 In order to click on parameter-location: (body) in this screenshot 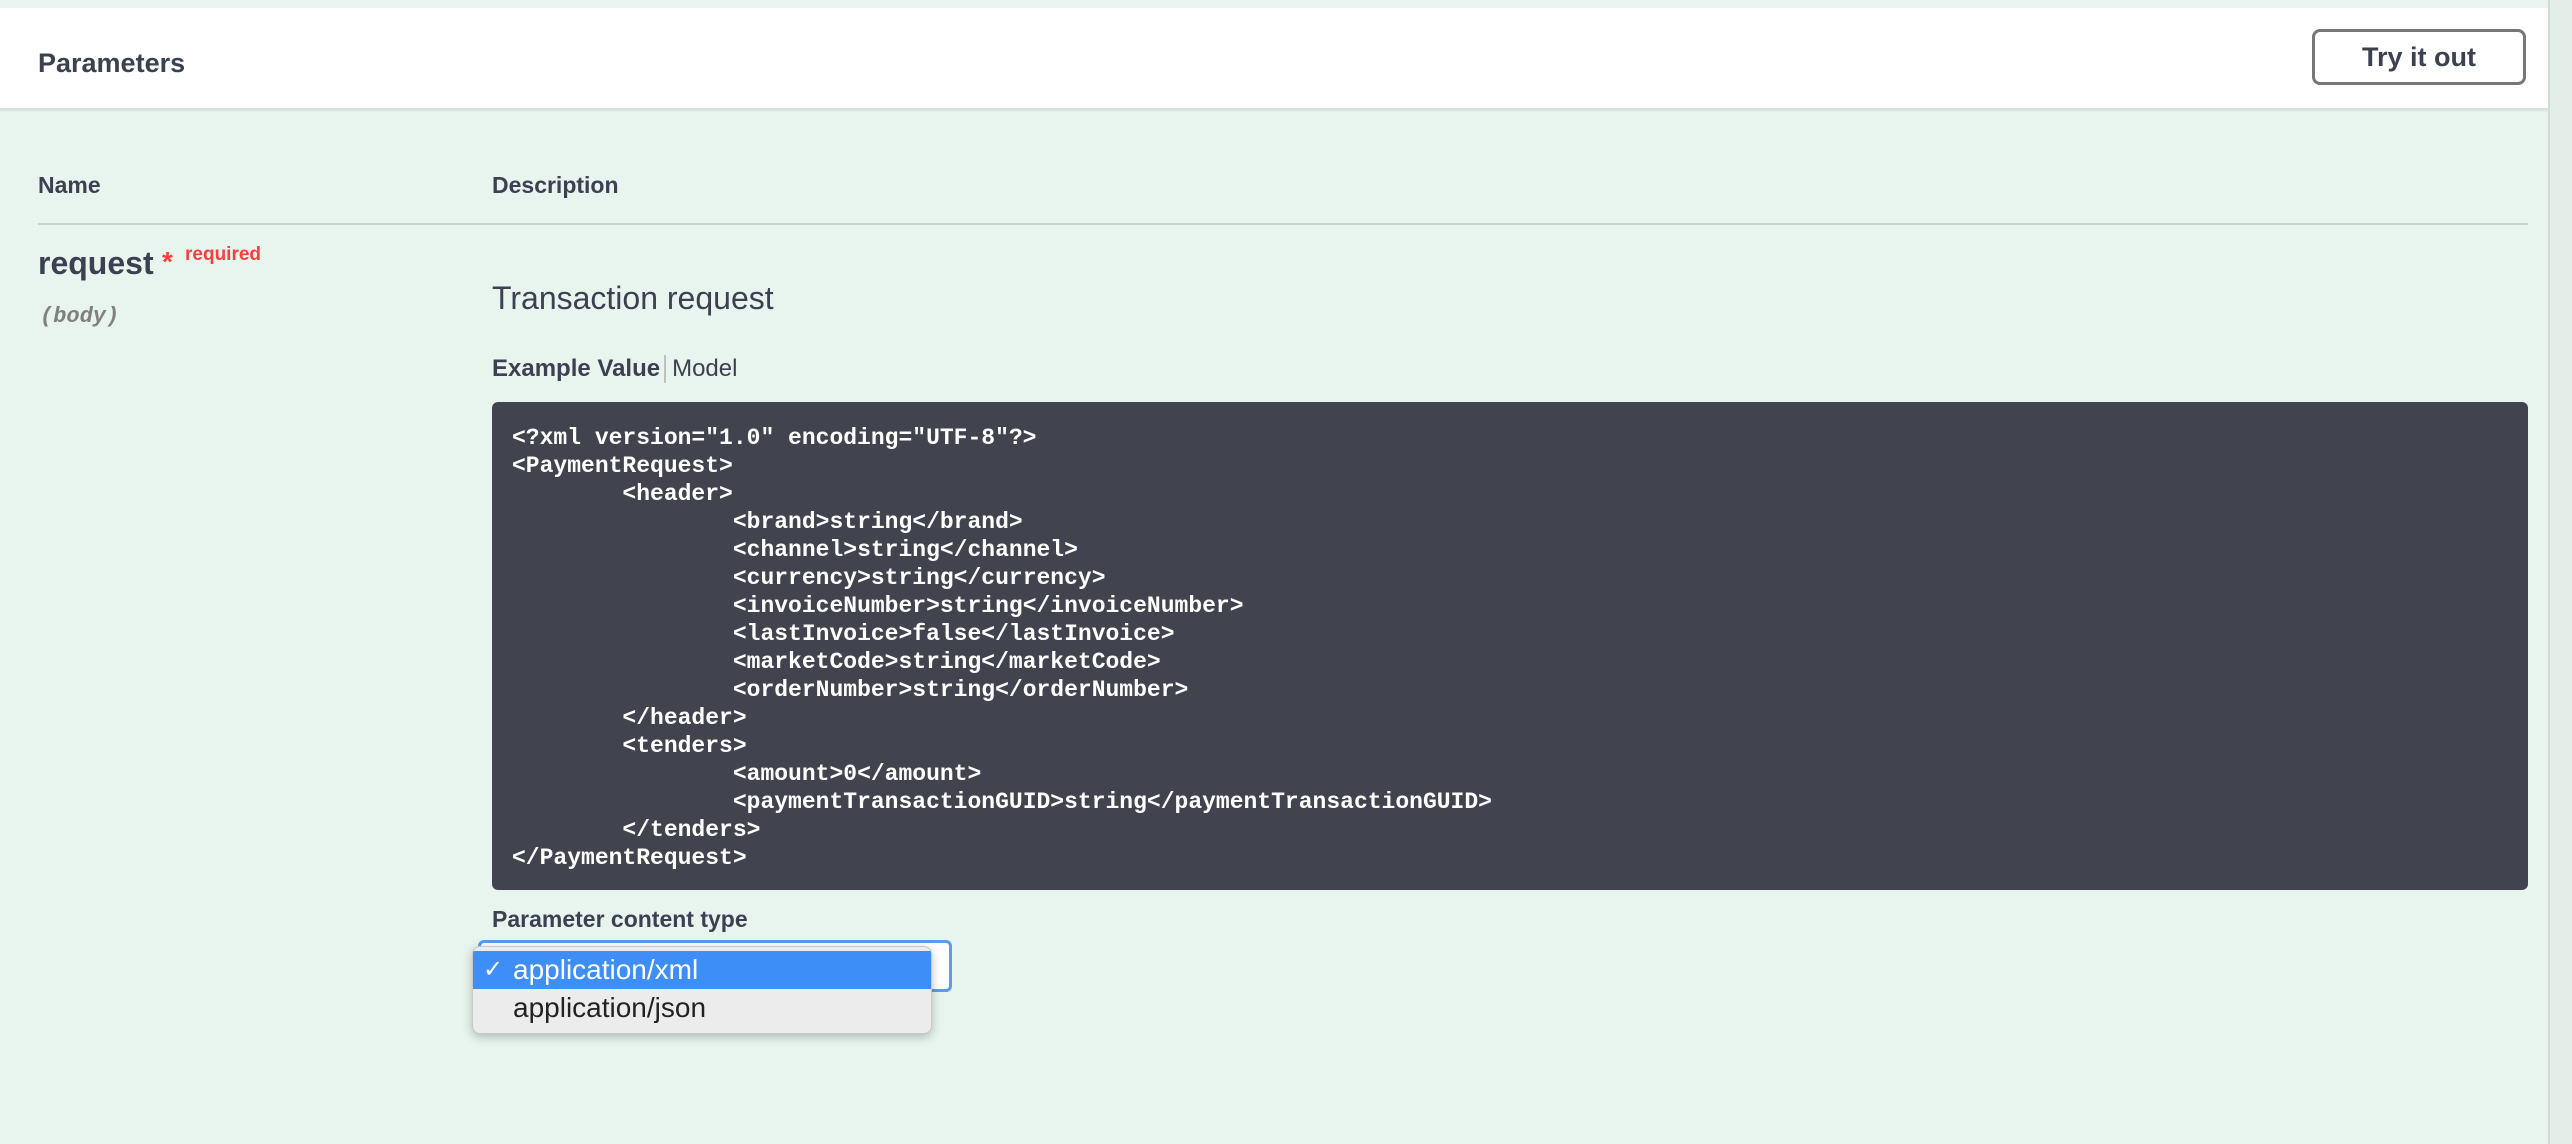, I will do `click(80, 316)`.